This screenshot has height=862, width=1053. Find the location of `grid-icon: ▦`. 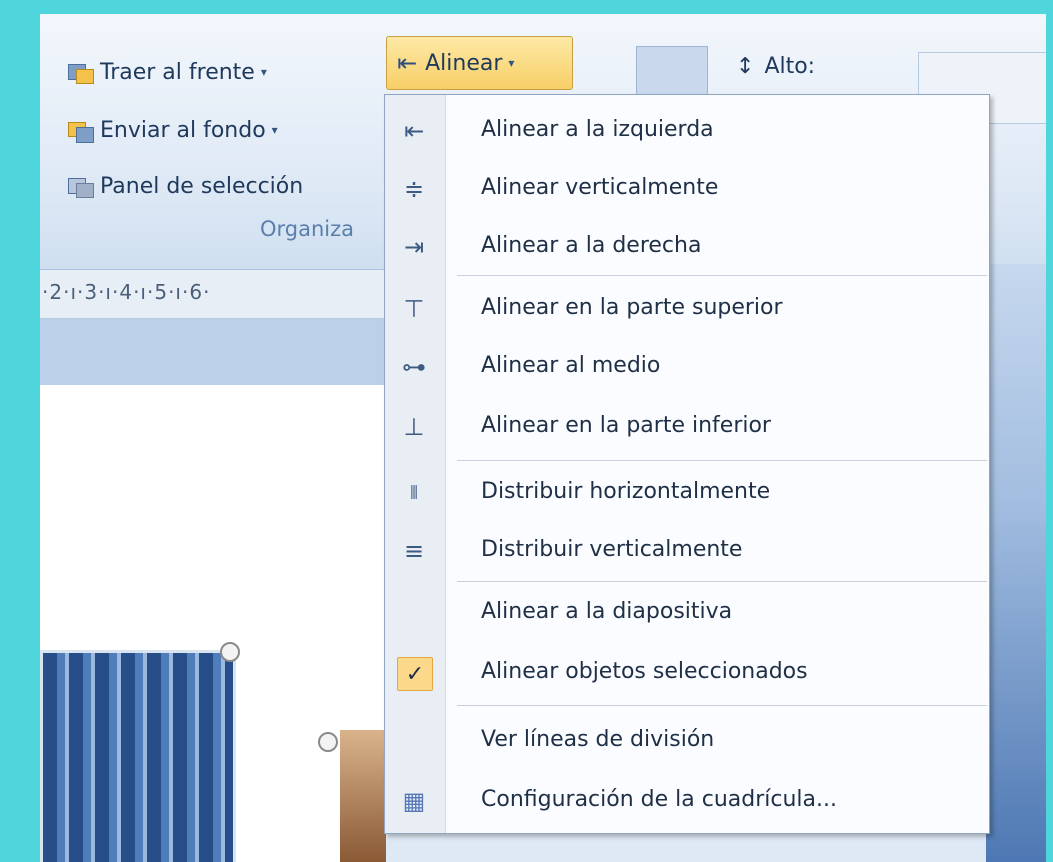

grid-icon: ▦ is located at coordinates (414, 801).